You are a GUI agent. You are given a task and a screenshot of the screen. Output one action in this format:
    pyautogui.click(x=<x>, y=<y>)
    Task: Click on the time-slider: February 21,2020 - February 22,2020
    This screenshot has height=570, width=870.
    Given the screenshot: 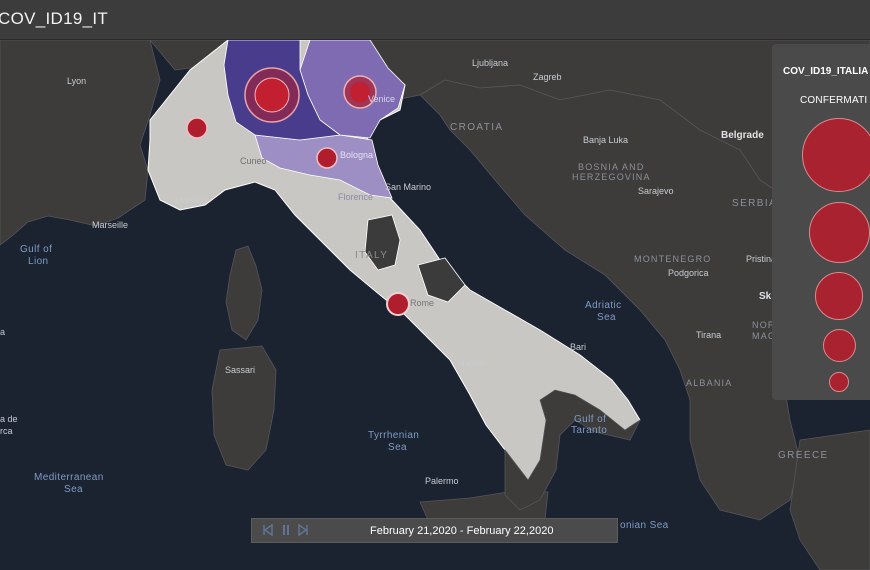 What is the action you would take?
    pyautogui.click(x=434, y=530)
    